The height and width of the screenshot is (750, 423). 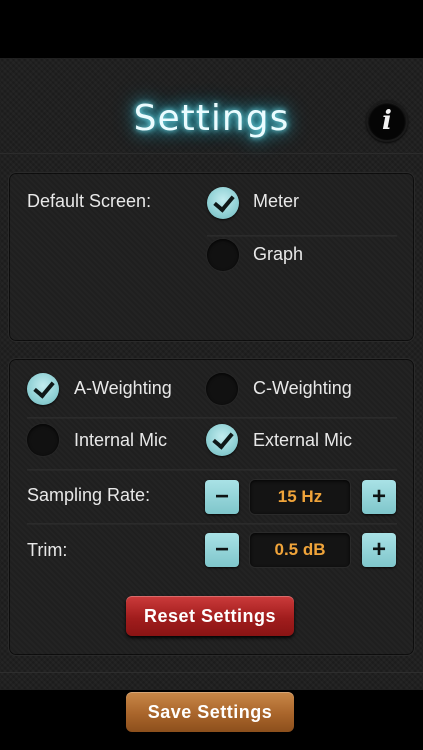 I want to click on header-bar: Settings i, so click(x=211, y=106).